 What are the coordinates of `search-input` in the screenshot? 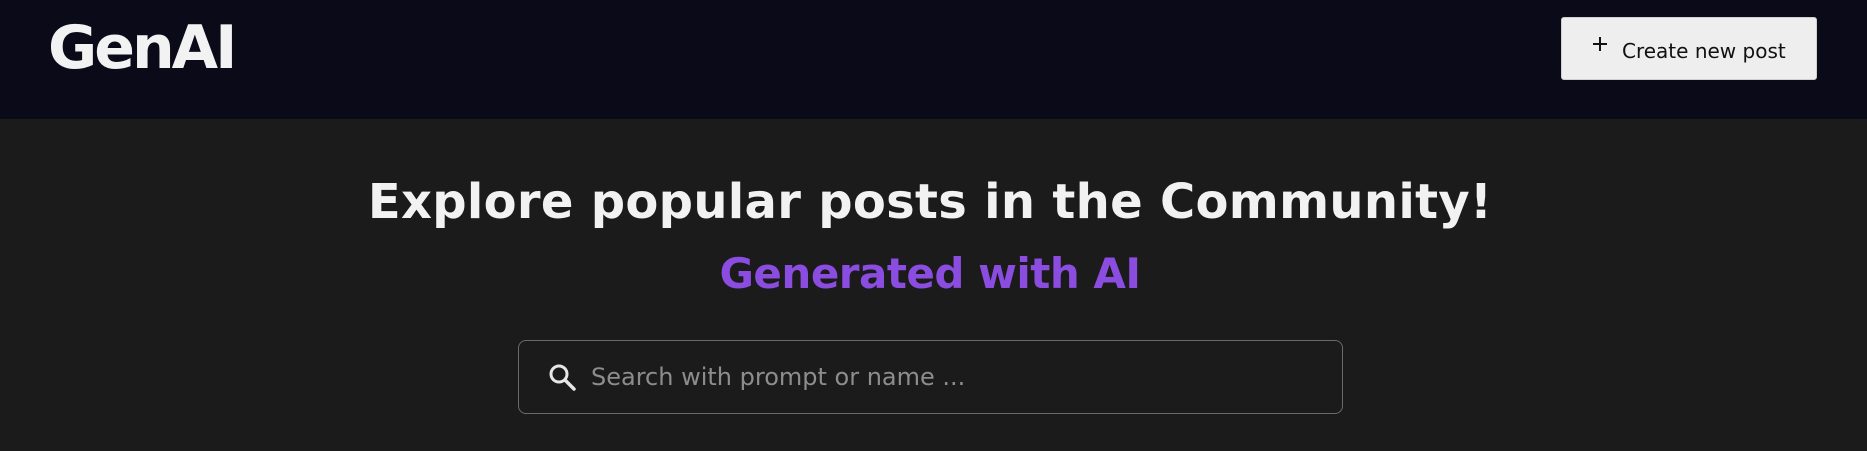 It's located at (961, 377).